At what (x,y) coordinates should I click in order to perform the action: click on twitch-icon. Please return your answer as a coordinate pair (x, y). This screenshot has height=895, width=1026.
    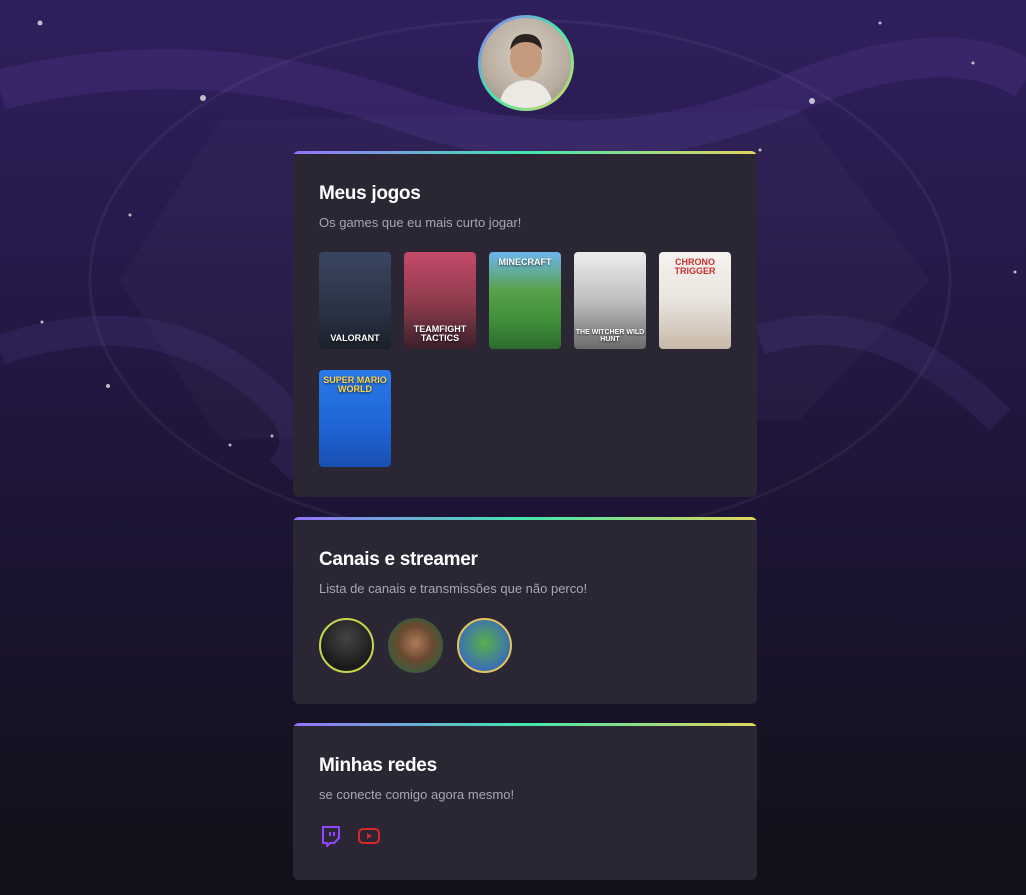
    Looking at the image, I should click on (331, 836).